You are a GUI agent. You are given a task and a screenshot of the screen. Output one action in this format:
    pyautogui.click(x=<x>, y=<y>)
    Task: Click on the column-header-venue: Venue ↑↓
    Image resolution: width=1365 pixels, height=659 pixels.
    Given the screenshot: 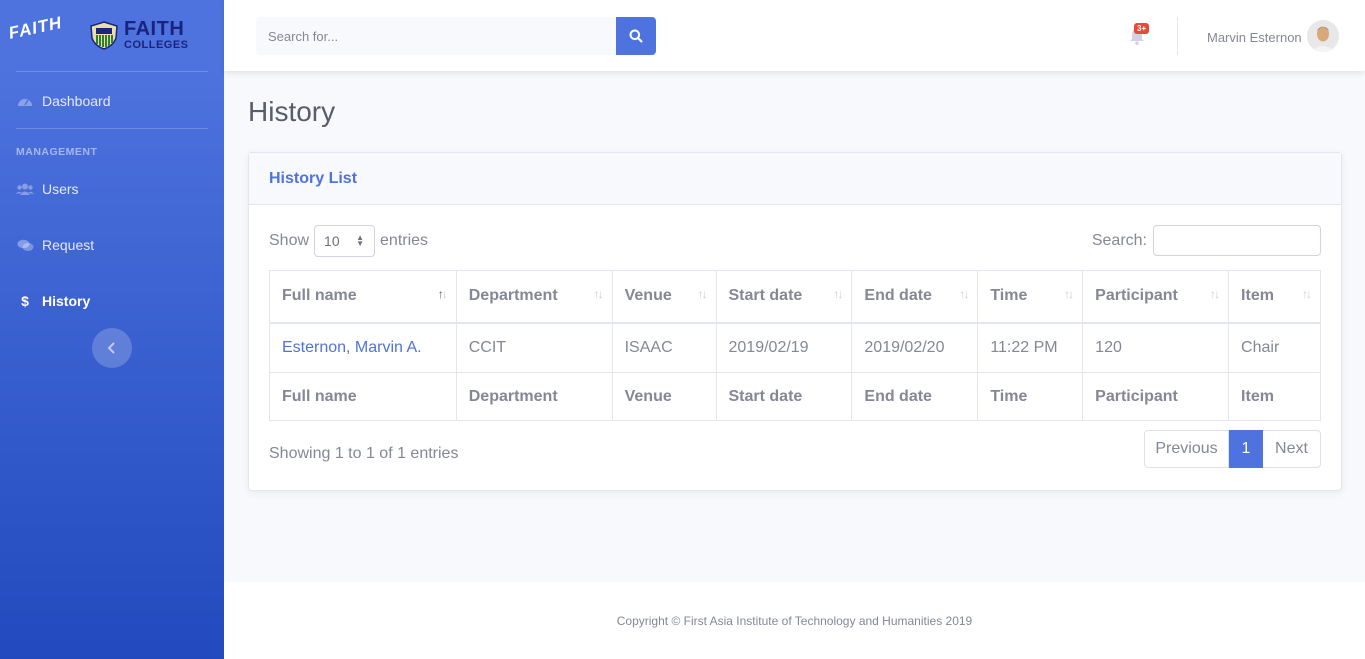 What is the action you would take?
    pyautogui.click(x=664, y=297)
    